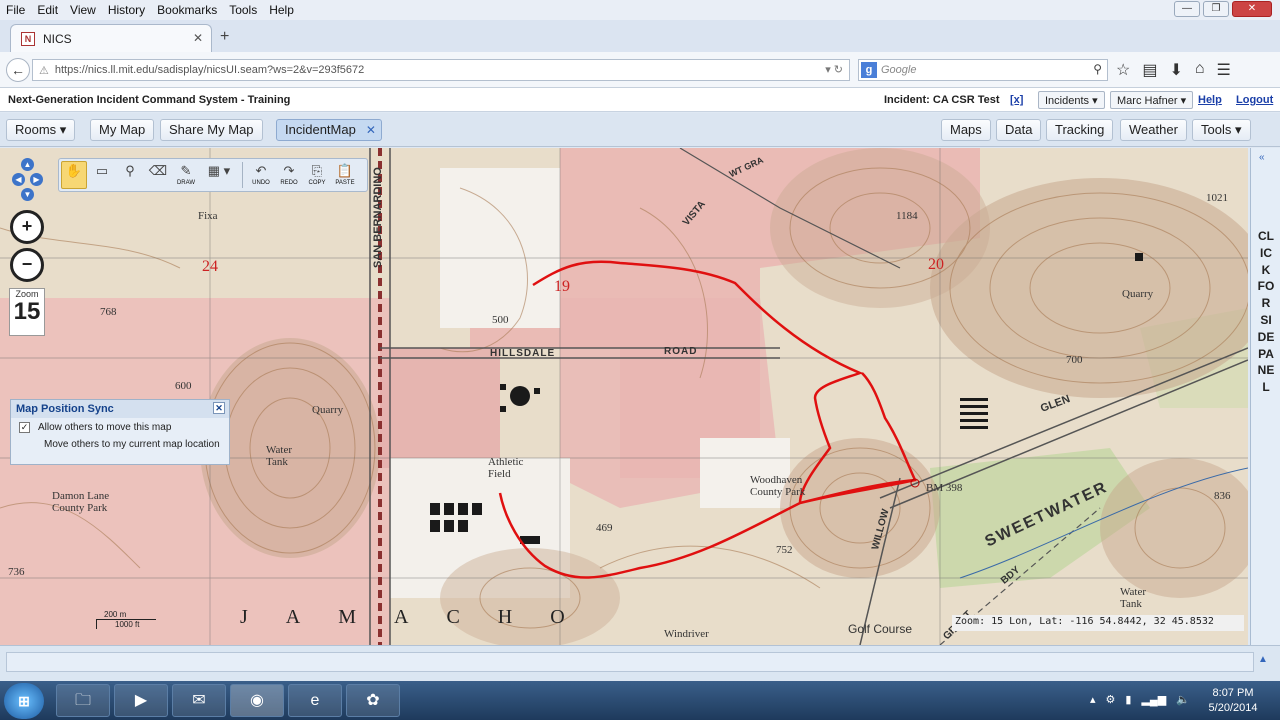  I want to click on restore-icon: ❐, so click(1216, 9).